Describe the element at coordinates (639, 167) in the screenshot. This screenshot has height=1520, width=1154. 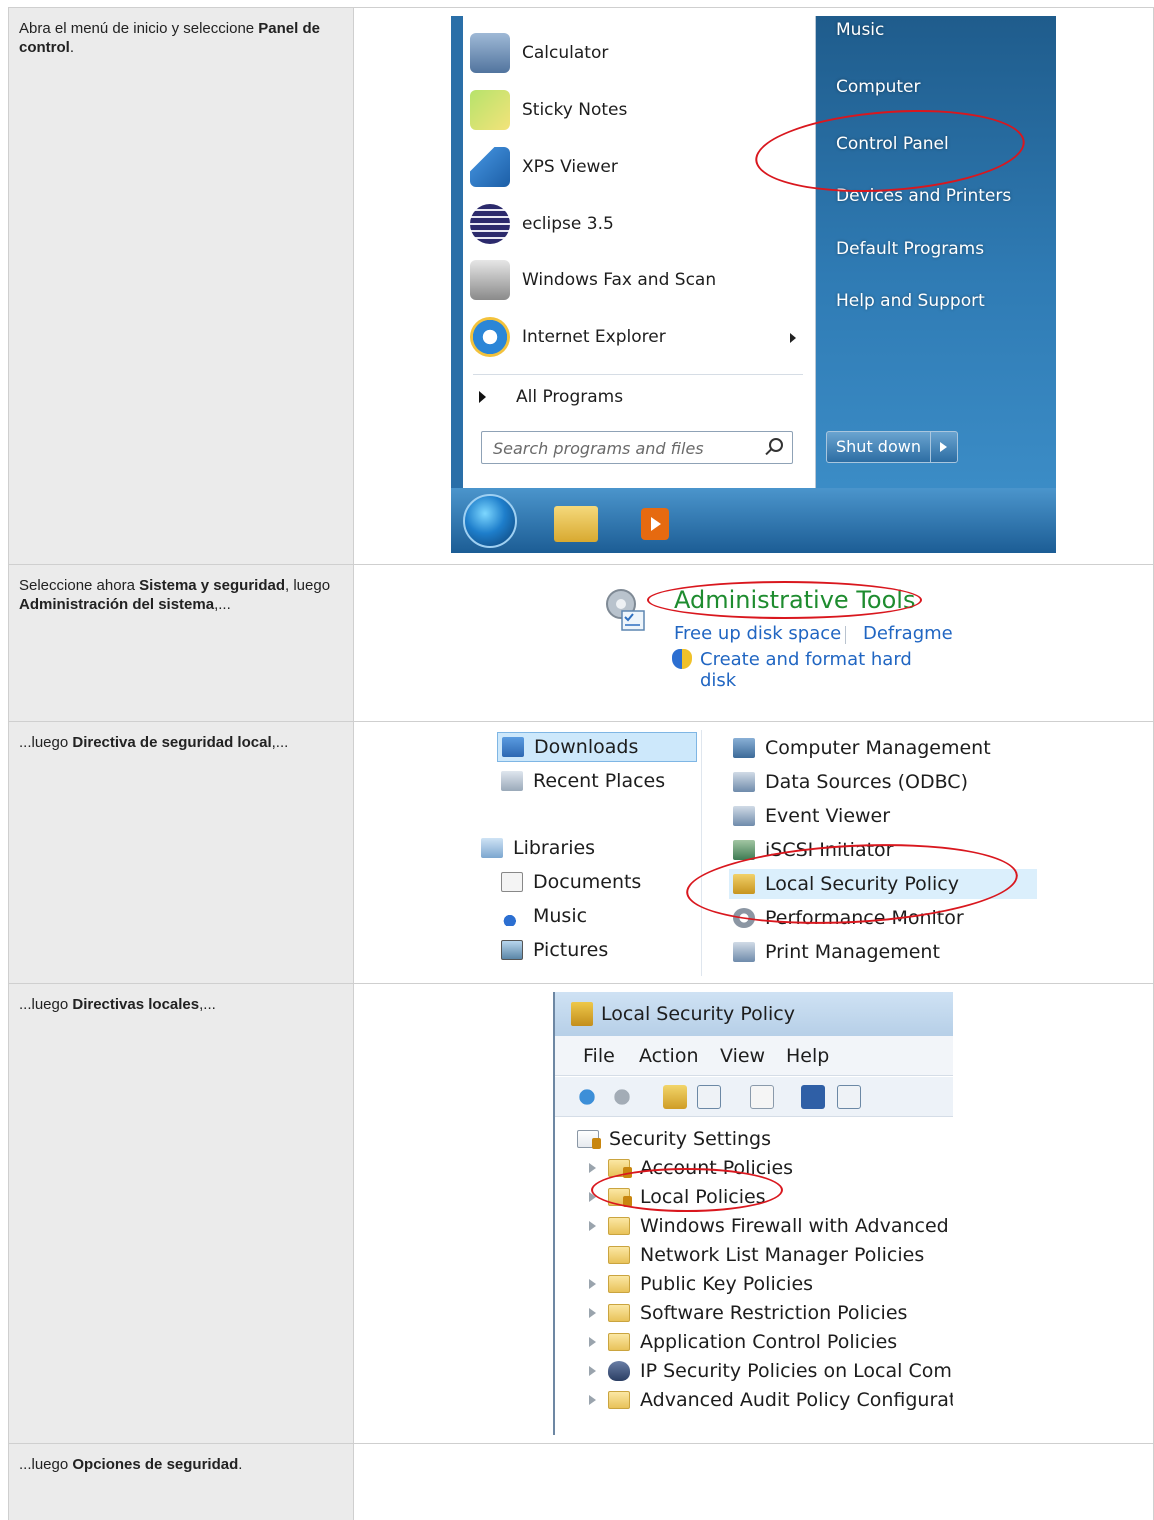
I see `program-xps-viewer: XPS Viewer` at that location.